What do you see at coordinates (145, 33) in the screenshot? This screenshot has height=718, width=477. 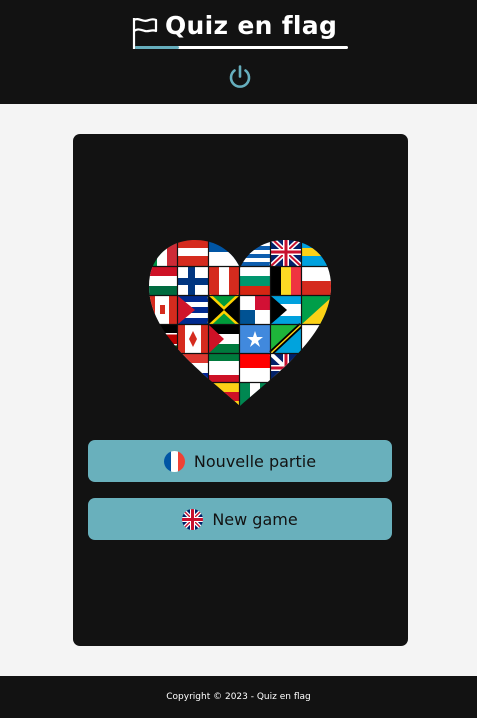 I see `flag-outline-icon` at bounding box center [145, 33].